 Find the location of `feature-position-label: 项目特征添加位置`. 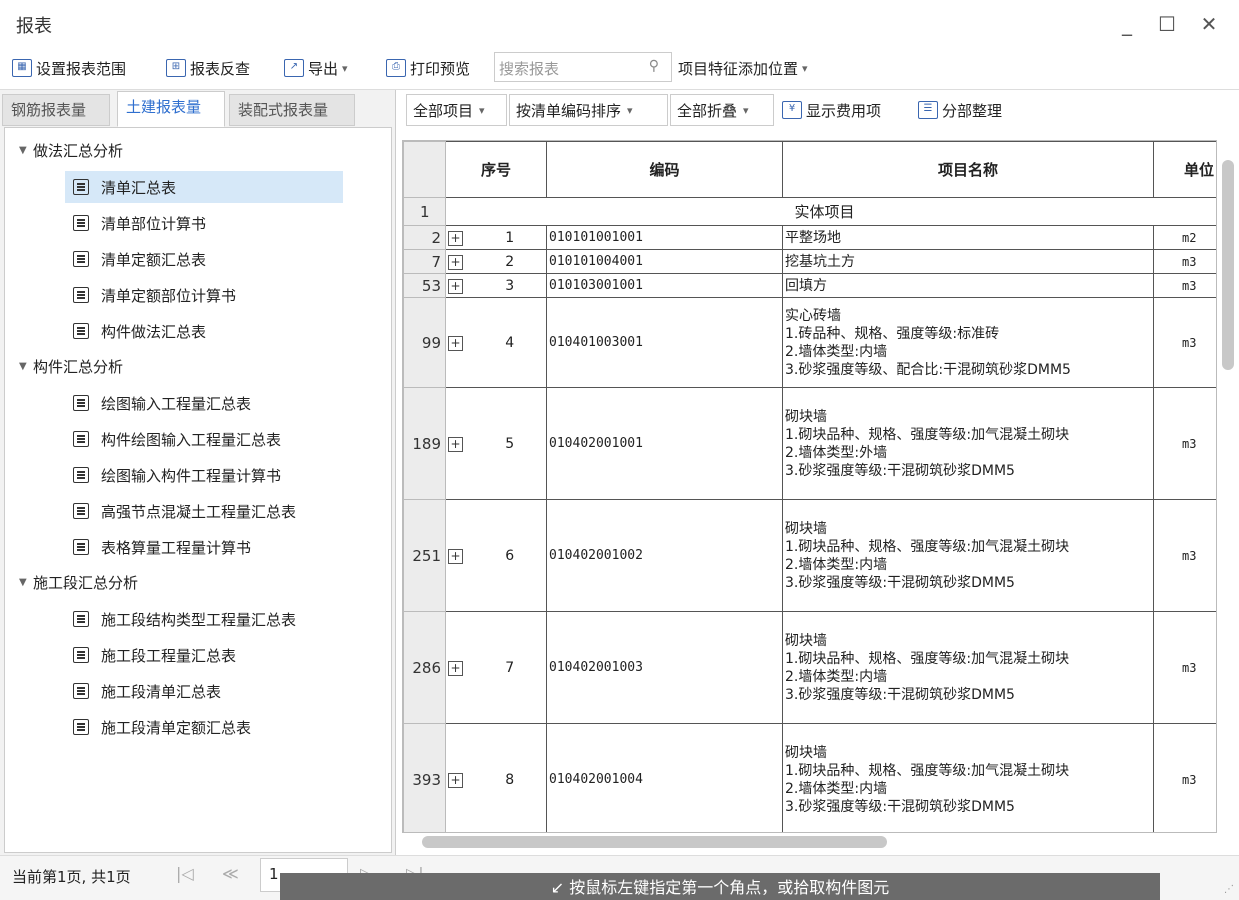

feature-position-label: 项目特征添加位置 is located at coordinates (738, 68).